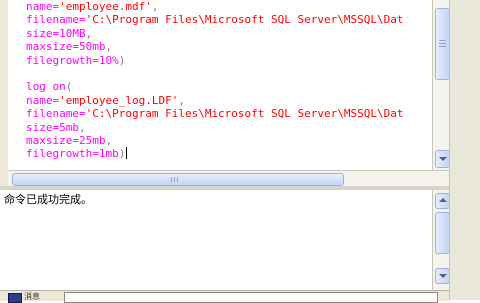  What do you see at coordinates (119, 100) in the screenshot?
I see `code-token: 'employee_log.LDF'` at bounding box center [119, 100].